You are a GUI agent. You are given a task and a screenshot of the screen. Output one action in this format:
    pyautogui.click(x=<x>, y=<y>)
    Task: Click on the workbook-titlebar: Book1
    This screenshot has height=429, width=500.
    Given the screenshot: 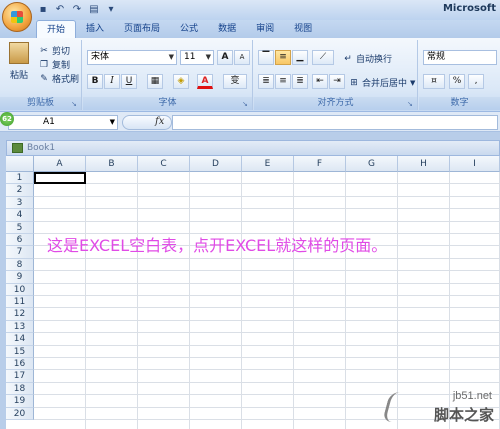 What is the action you would take?
    pyautogui.click(x=253, y=148)
    